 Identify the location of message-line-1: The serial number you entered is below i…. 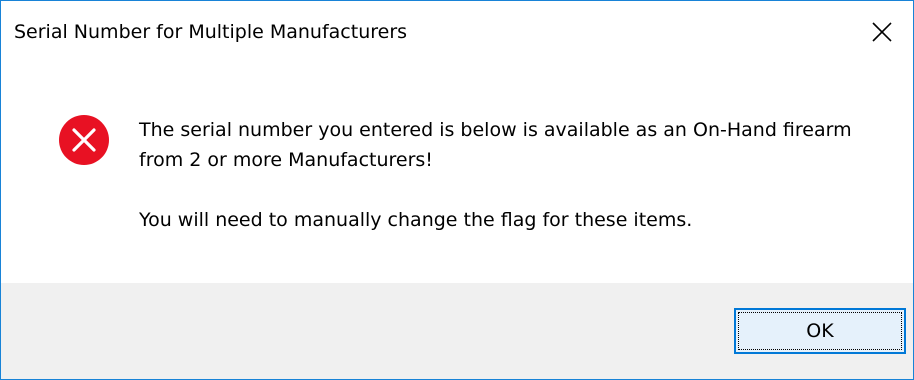
(495, 145).